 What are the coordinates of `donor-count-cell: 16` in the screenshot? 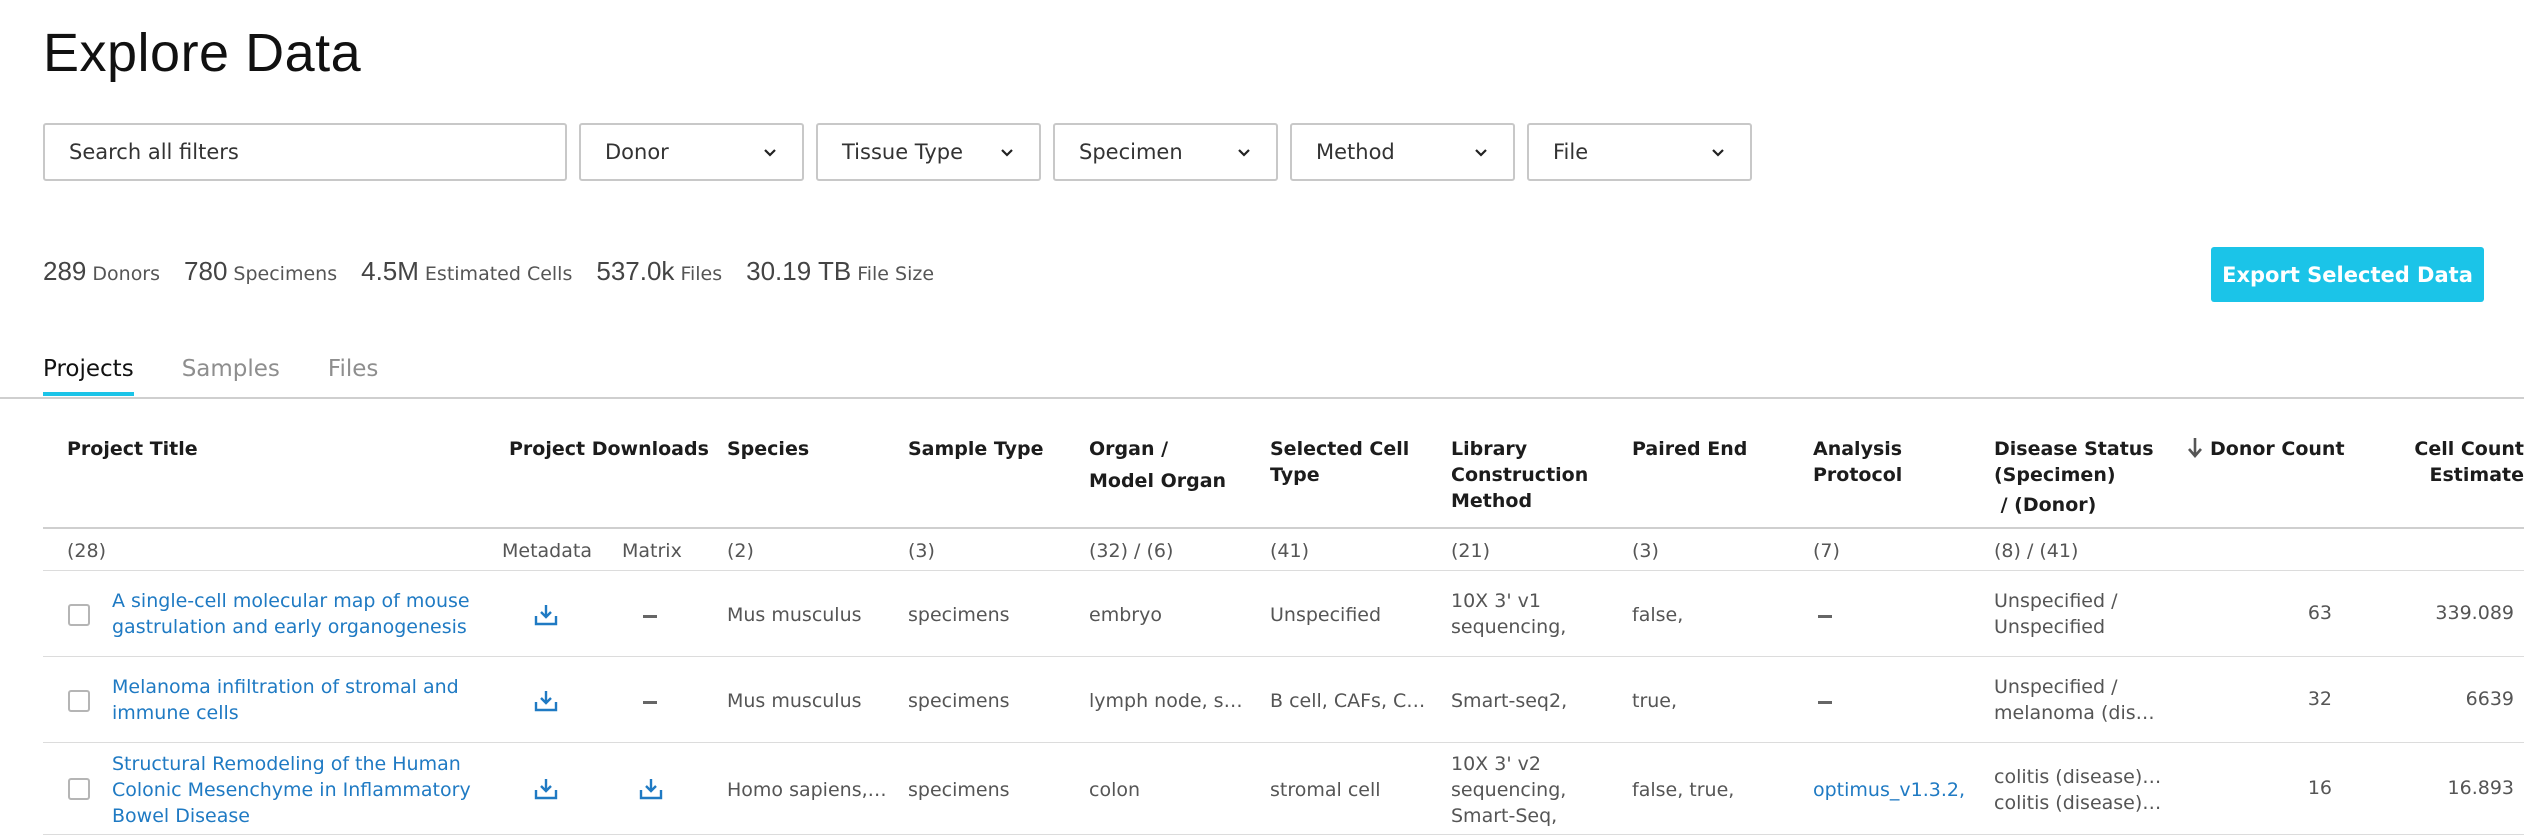 It's located at (2319, 788).